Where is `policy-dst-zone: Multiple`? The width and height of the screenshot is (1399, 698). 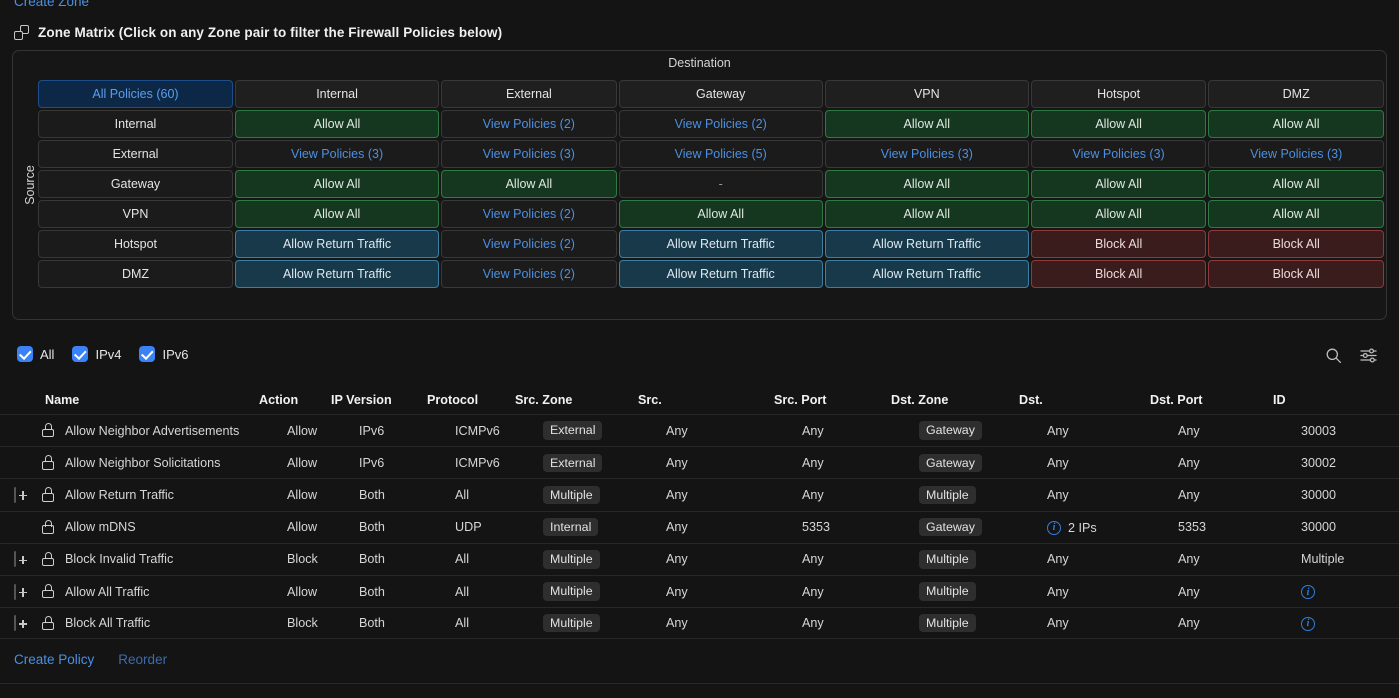
policy-dst-zone: Multiple is located at coordinates (983, 623).